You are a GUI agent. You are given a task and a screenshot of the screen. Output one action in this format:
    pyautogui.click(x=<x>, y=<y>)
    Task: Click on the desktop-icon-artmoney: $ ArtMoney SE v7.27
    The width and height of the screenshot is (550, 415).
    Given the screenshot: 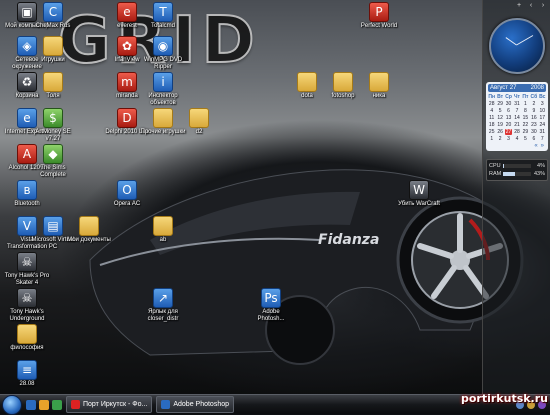 What is the action you would take?
    pyautogui.click(x=53, y=125)
    